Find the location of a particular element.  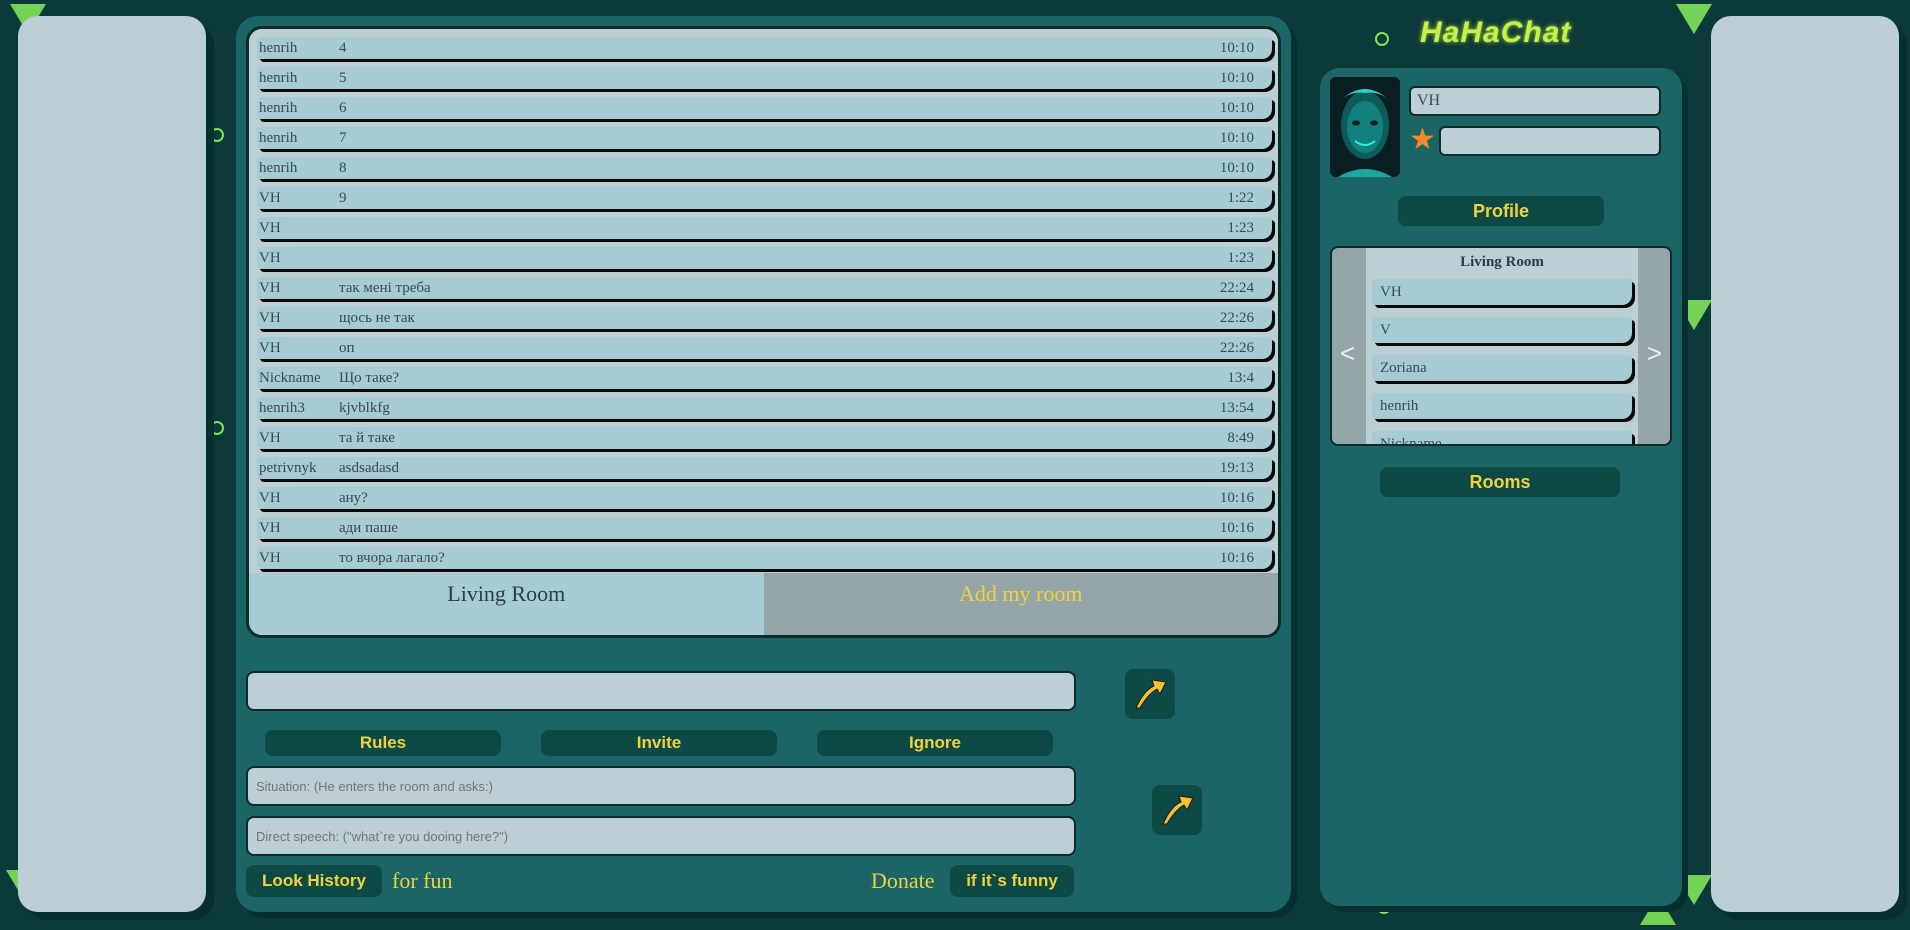

username-field: VH is located at coordinates (1535, 101).